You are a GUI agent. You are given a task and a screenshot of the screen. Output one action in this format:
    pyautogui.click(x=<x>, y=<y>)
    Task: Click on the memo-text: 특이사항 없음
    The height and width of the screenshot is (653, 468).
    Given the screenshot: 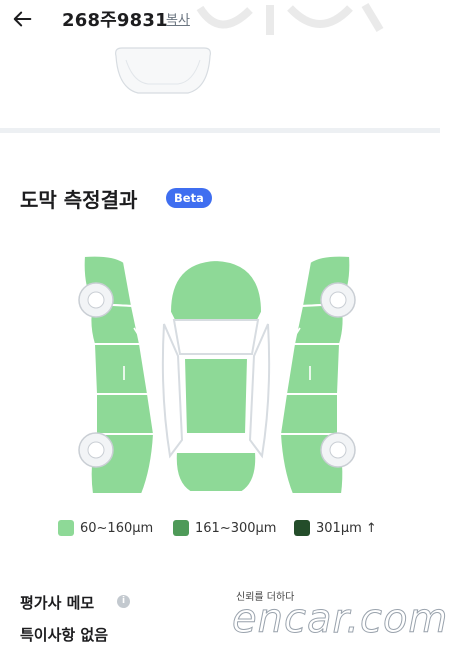 What is the action you would take?
    pyautogui.click(x=64, y=635)
    